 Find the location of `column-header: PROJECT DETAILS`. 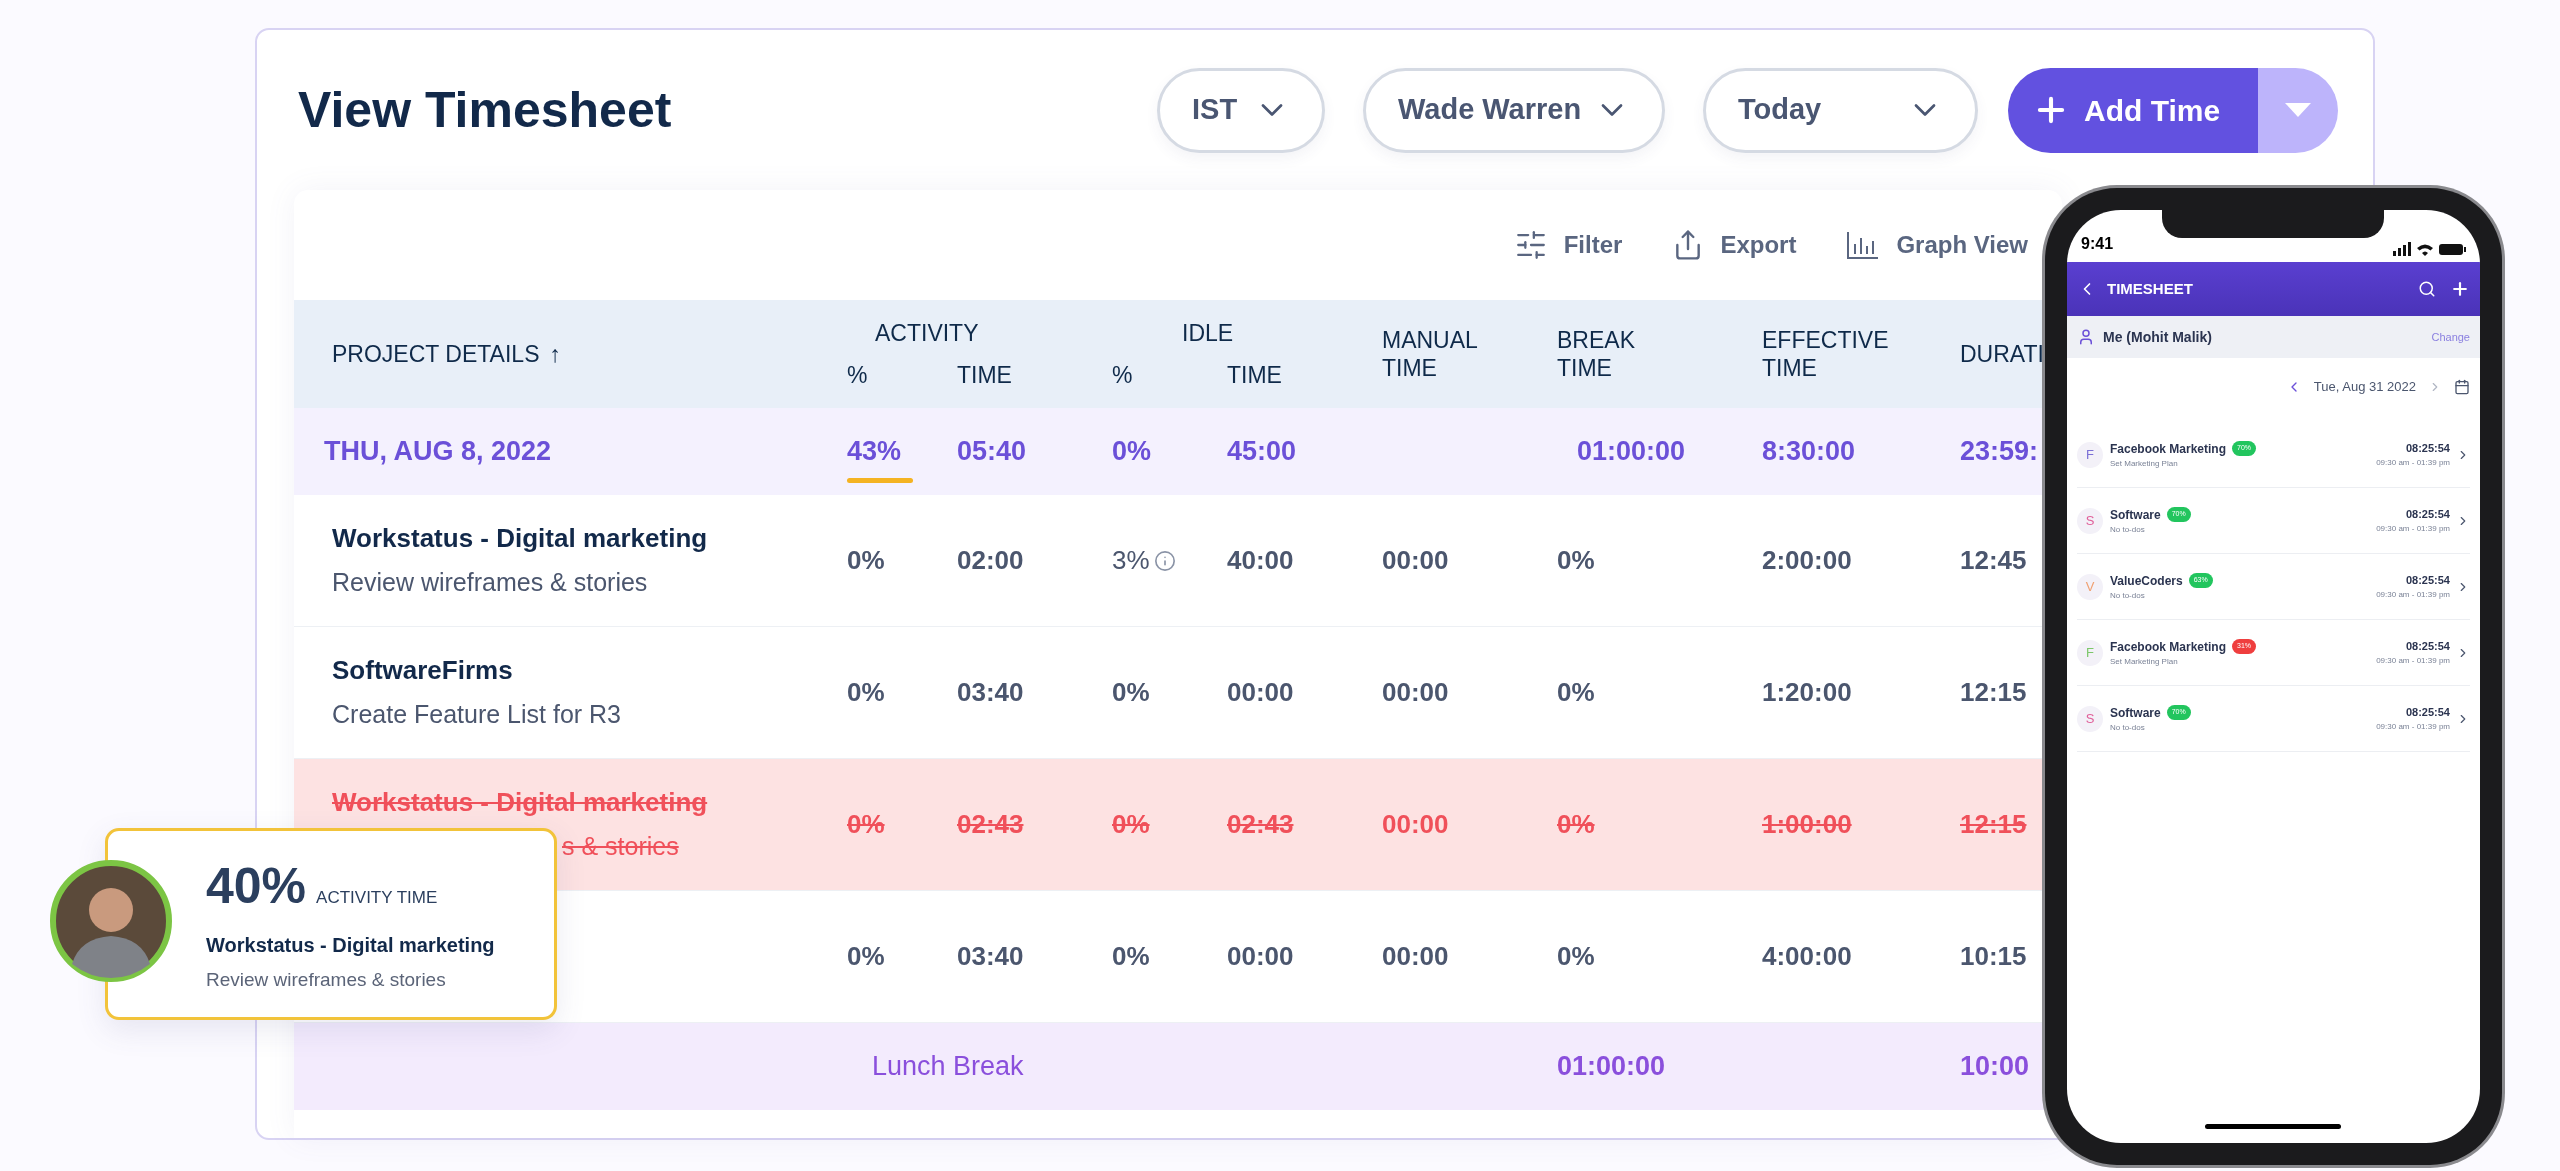

column-header: PROJECT DETAILS is located at coordinates (436, 354).